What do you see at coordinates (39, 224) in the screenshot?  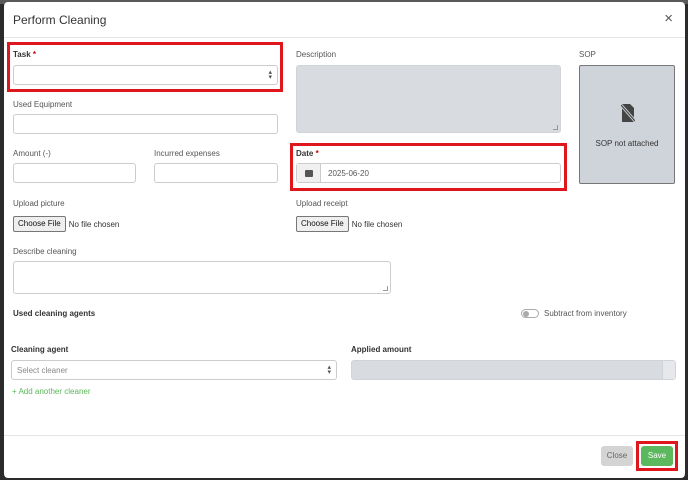 I see `upload-picture-button: Choose File` at bounding box center [39, 224].